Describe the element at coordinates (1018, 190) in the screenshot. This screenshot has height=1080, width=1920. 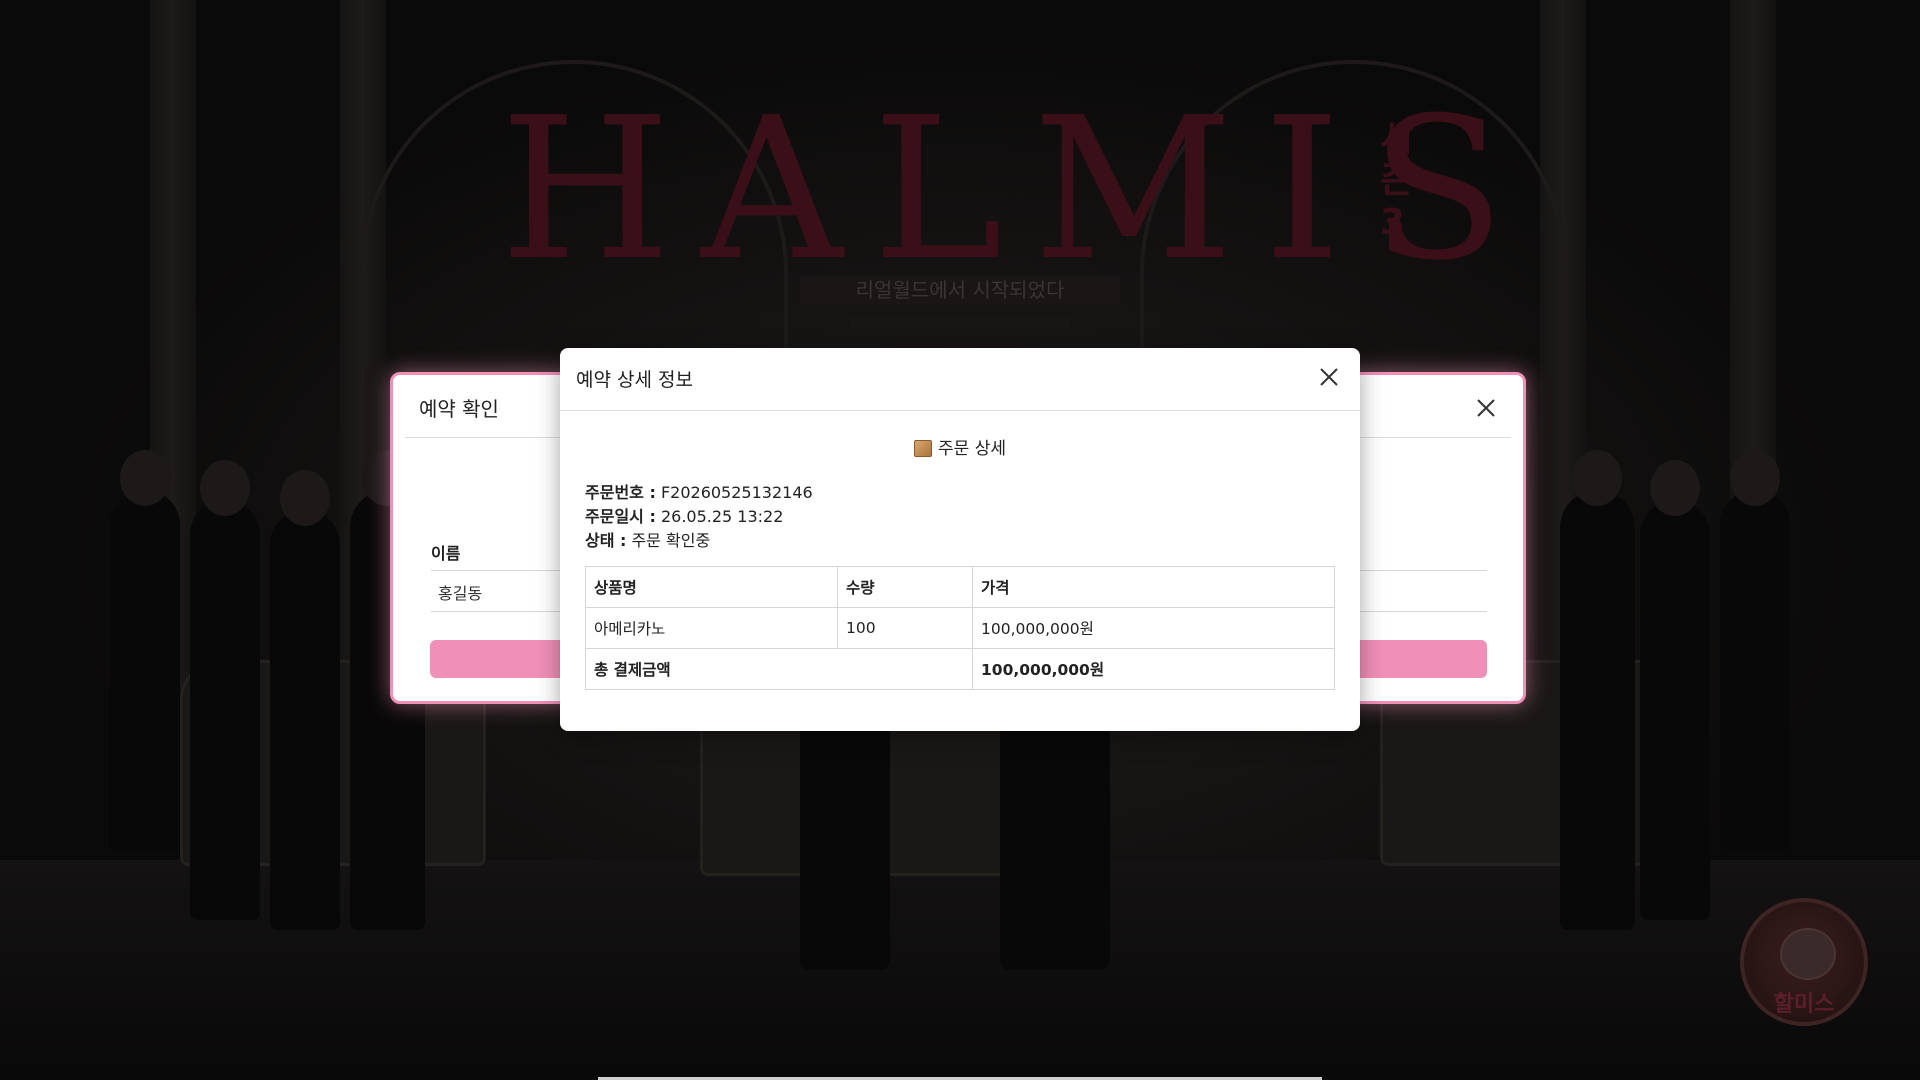
I see `halmis-logo: HALMIS` at that location.